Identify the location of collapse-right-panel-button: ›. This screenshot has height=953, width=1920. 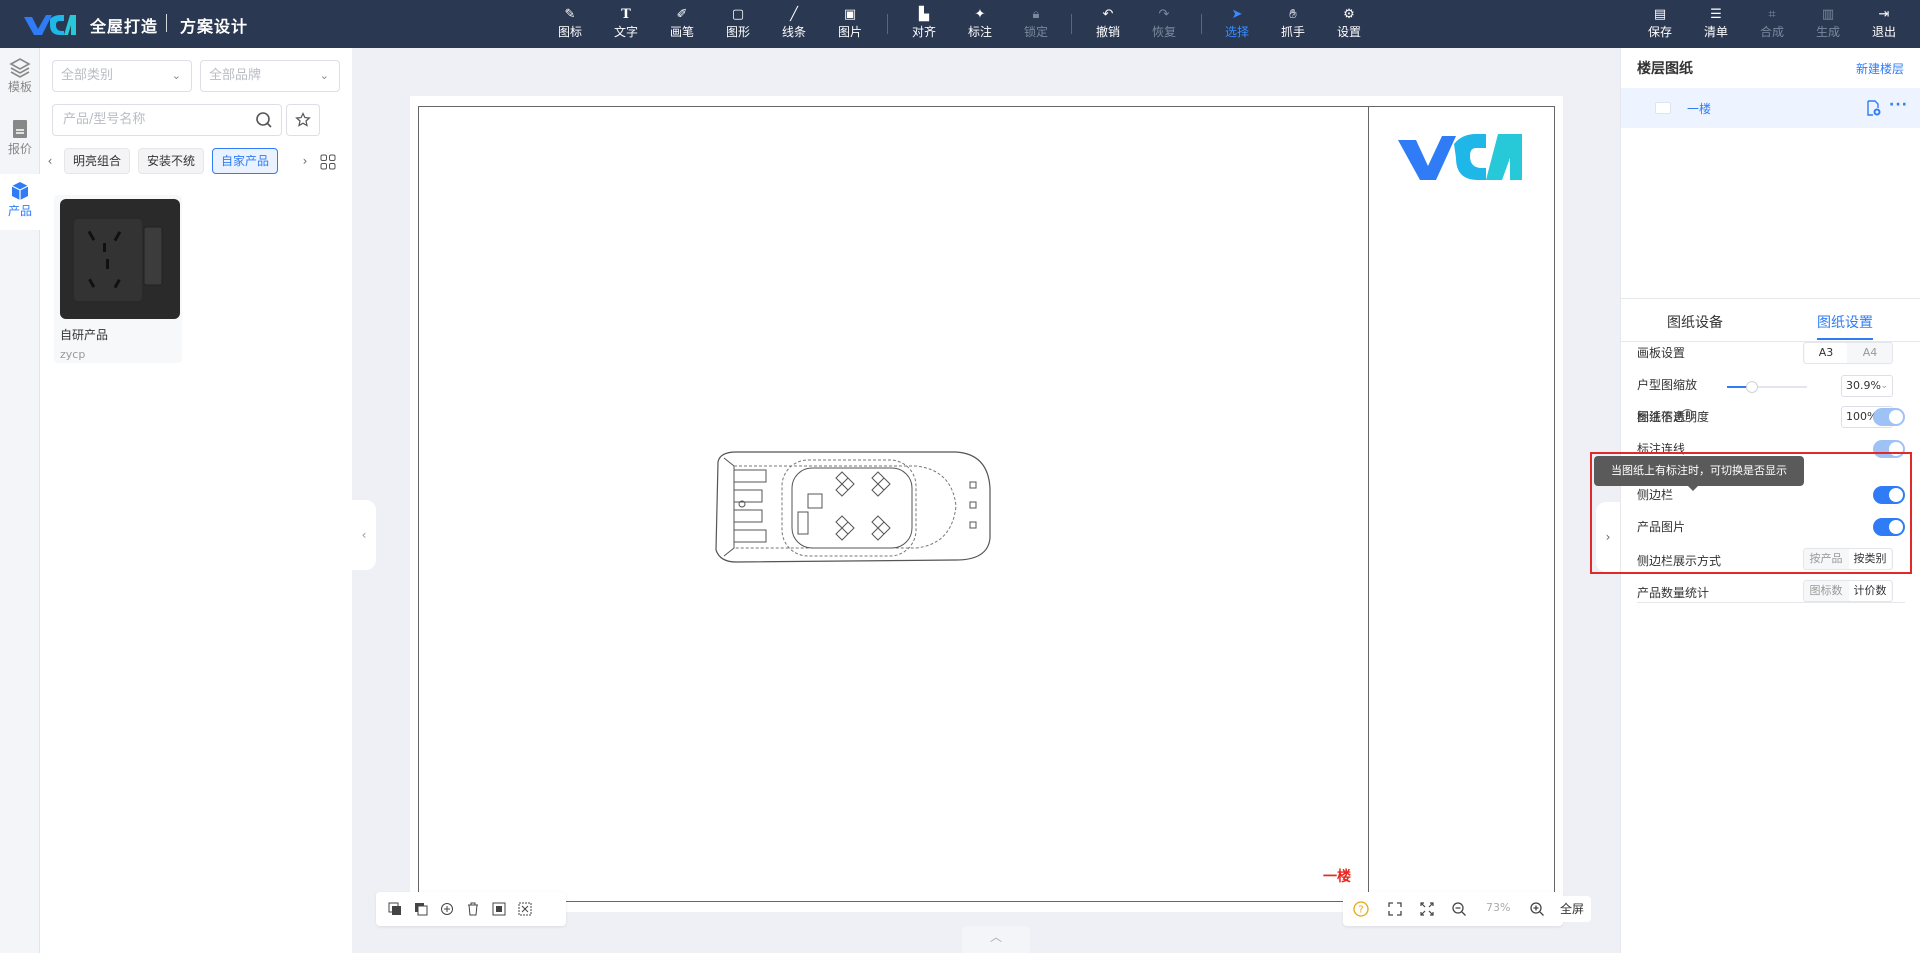
(1608, 537).